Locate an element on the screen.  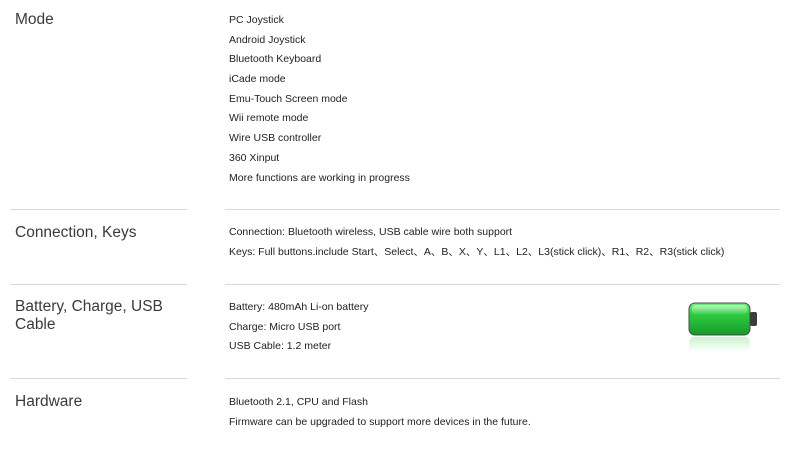
mode-item: Wire USB controller is located at coordinates (275, 138).